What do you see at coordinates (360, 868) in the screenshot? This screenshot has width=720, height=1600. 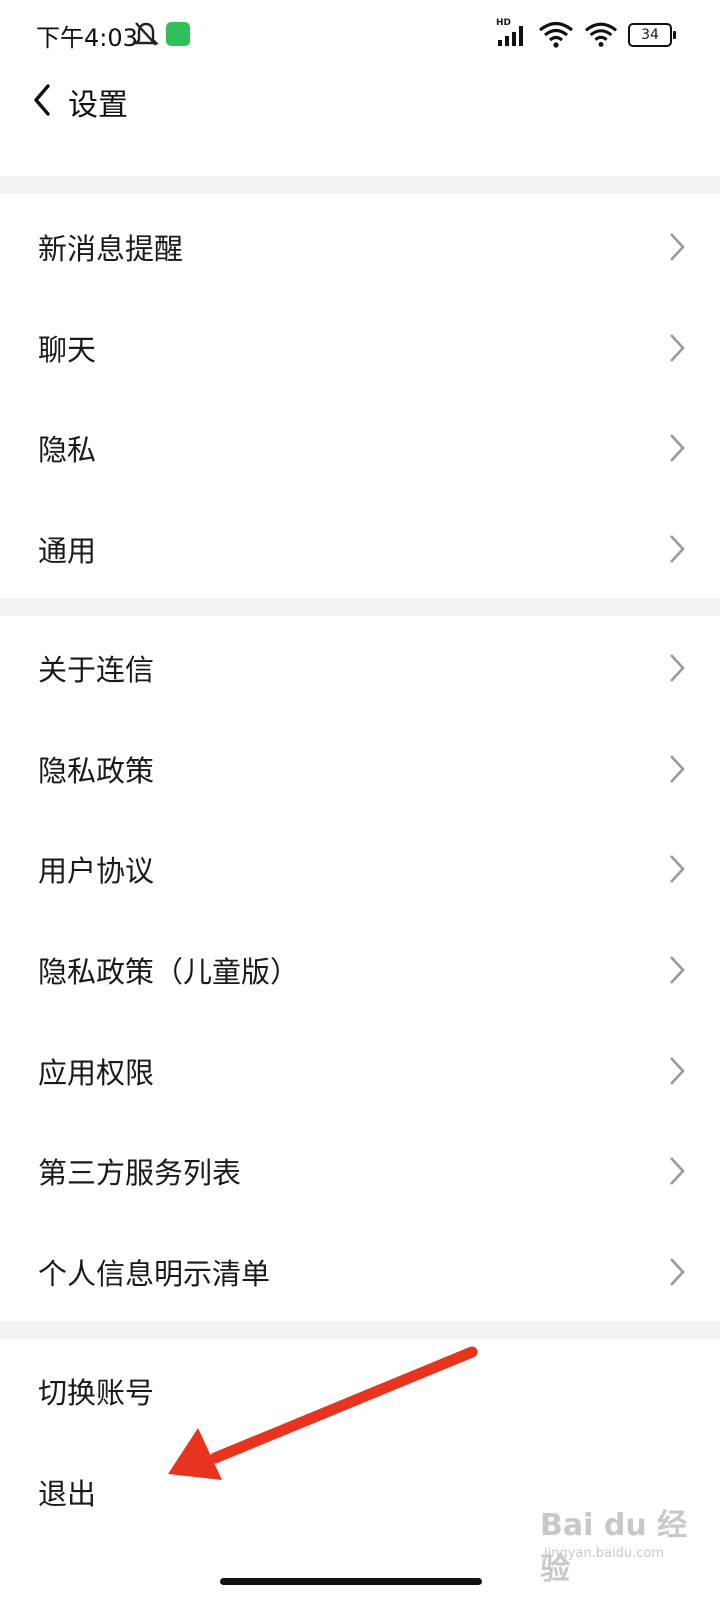 I see `menu-item-user-agreement: 用户协议` at bounding box center [360, 868].